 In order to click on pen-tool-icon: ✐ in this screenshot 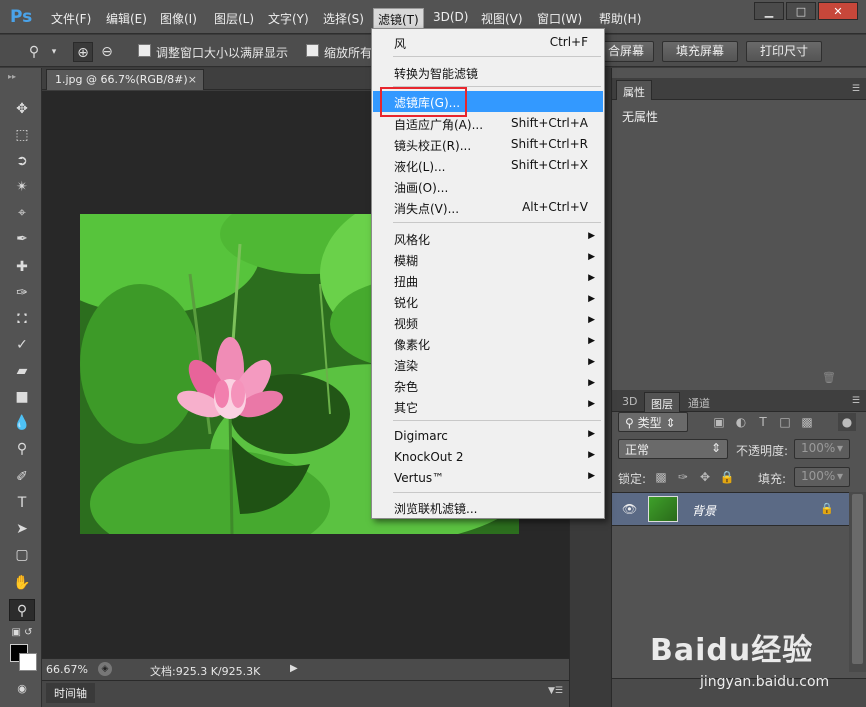, I will do `click(22, 477)`.